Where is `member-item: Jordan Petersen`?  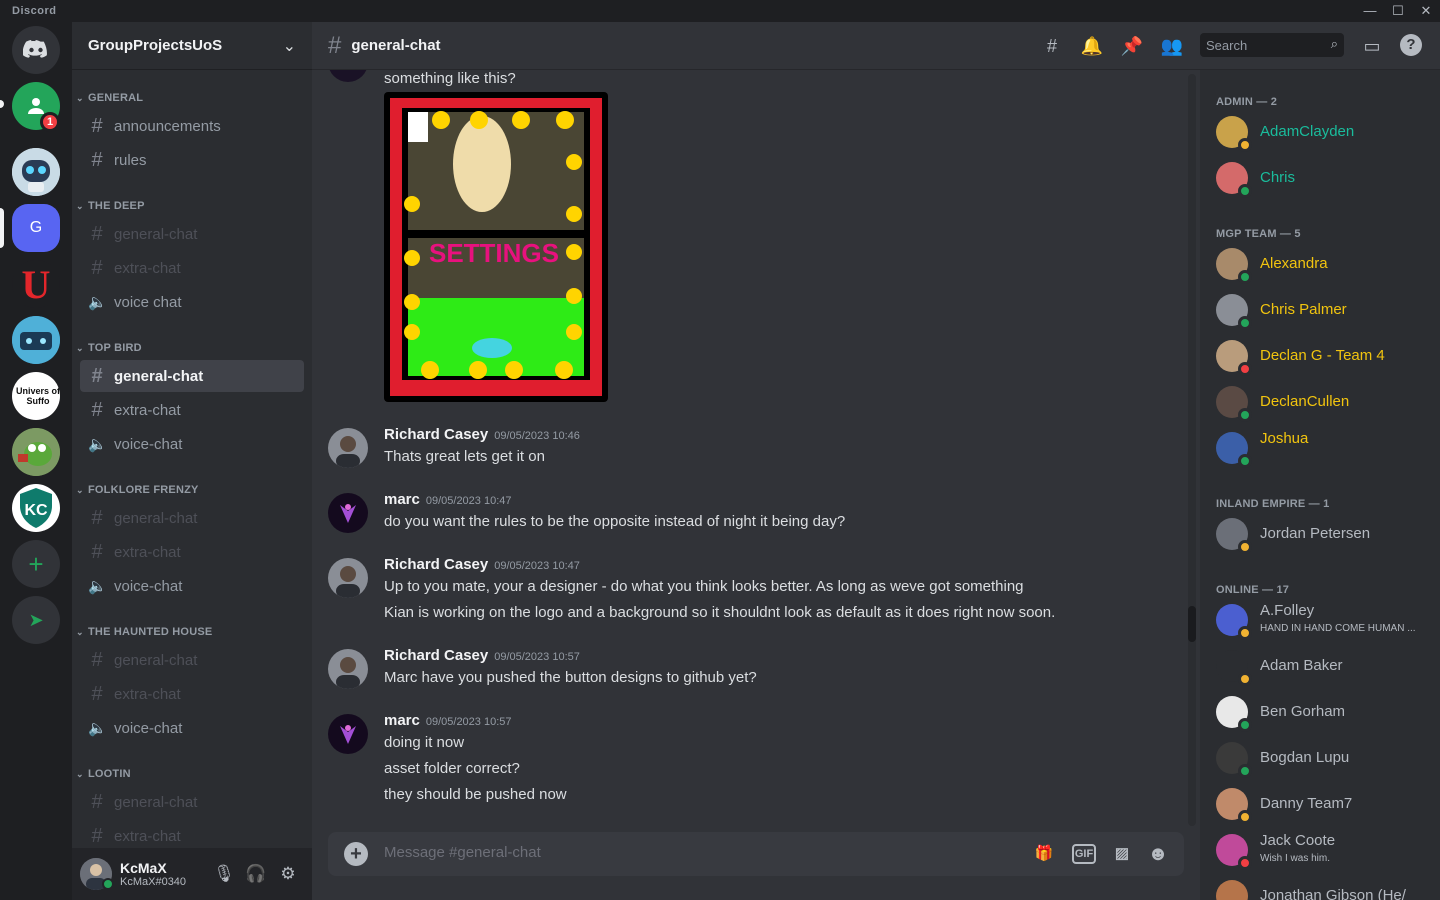
member-item: Jordan Petersen is located at coordinates (1320, 534).